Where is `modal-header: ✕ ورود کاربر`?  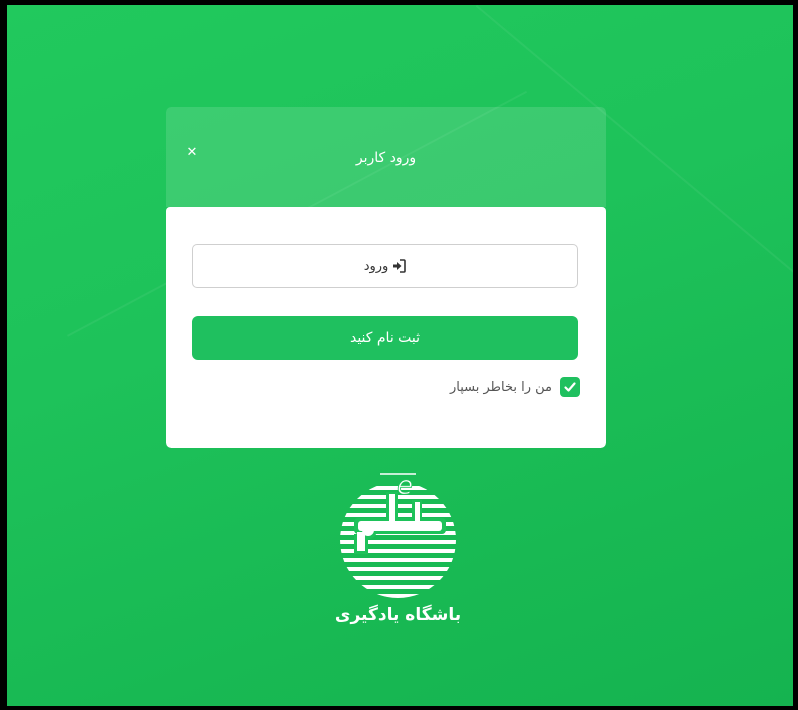 modal-header: ✕ ورود کاربر is located at coordinates (386, 157).